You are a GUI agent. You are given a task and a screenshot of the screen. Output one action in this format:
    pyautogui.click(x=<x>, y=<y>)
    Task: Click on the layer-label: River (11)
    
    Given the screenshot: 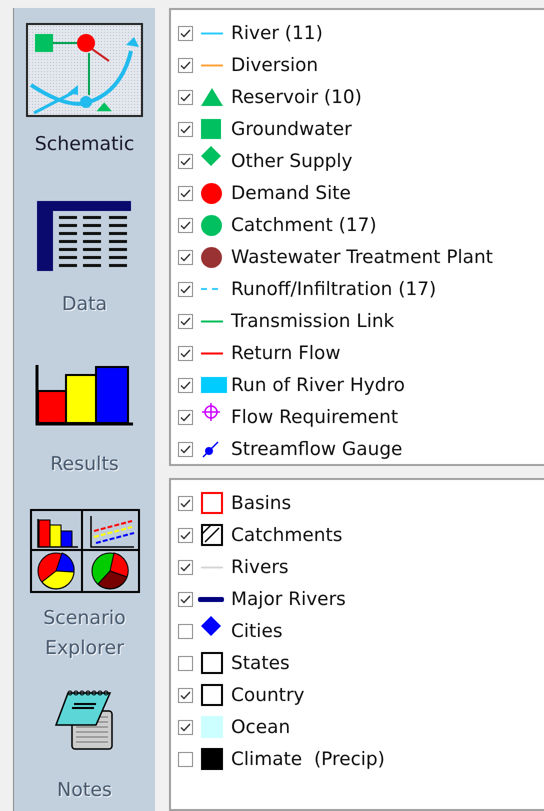 What is the action you would take?
    pyautogui.click(x=277, y=33)
    